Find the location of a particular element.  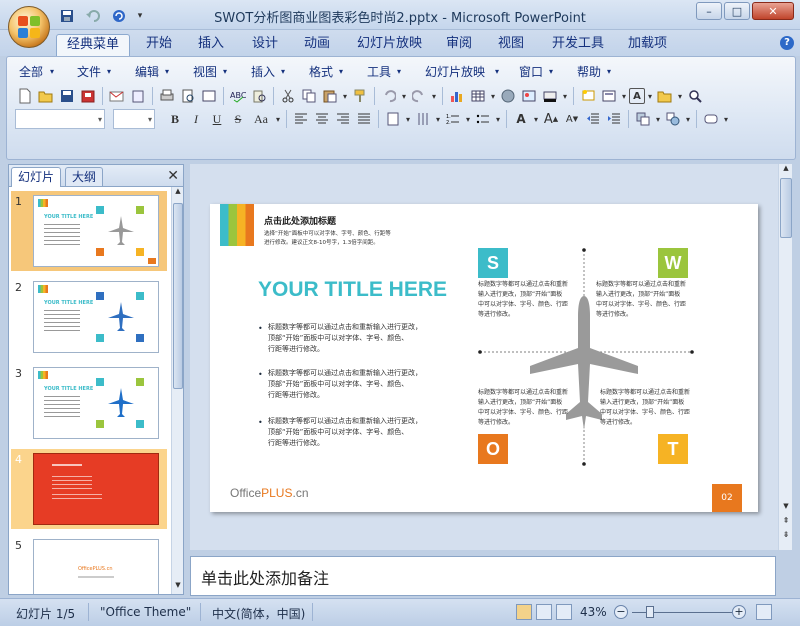

zoom-in-icon: + is located at coordinates (739, 612).